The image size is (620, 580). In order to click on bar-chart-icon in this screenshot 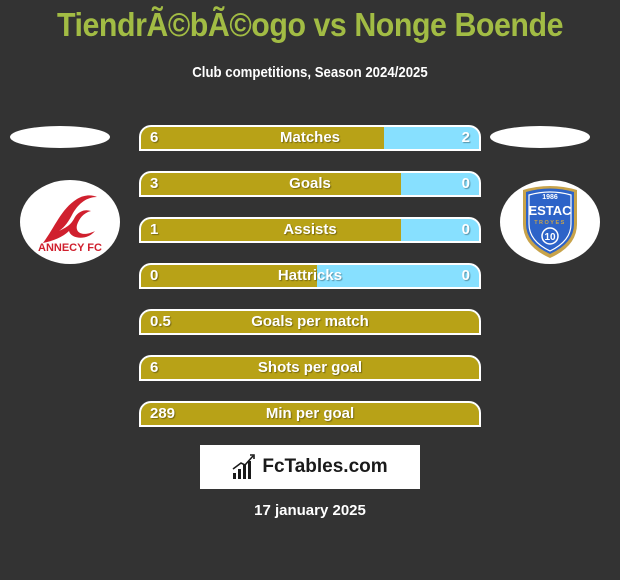, I will do `click(244, 466)`.